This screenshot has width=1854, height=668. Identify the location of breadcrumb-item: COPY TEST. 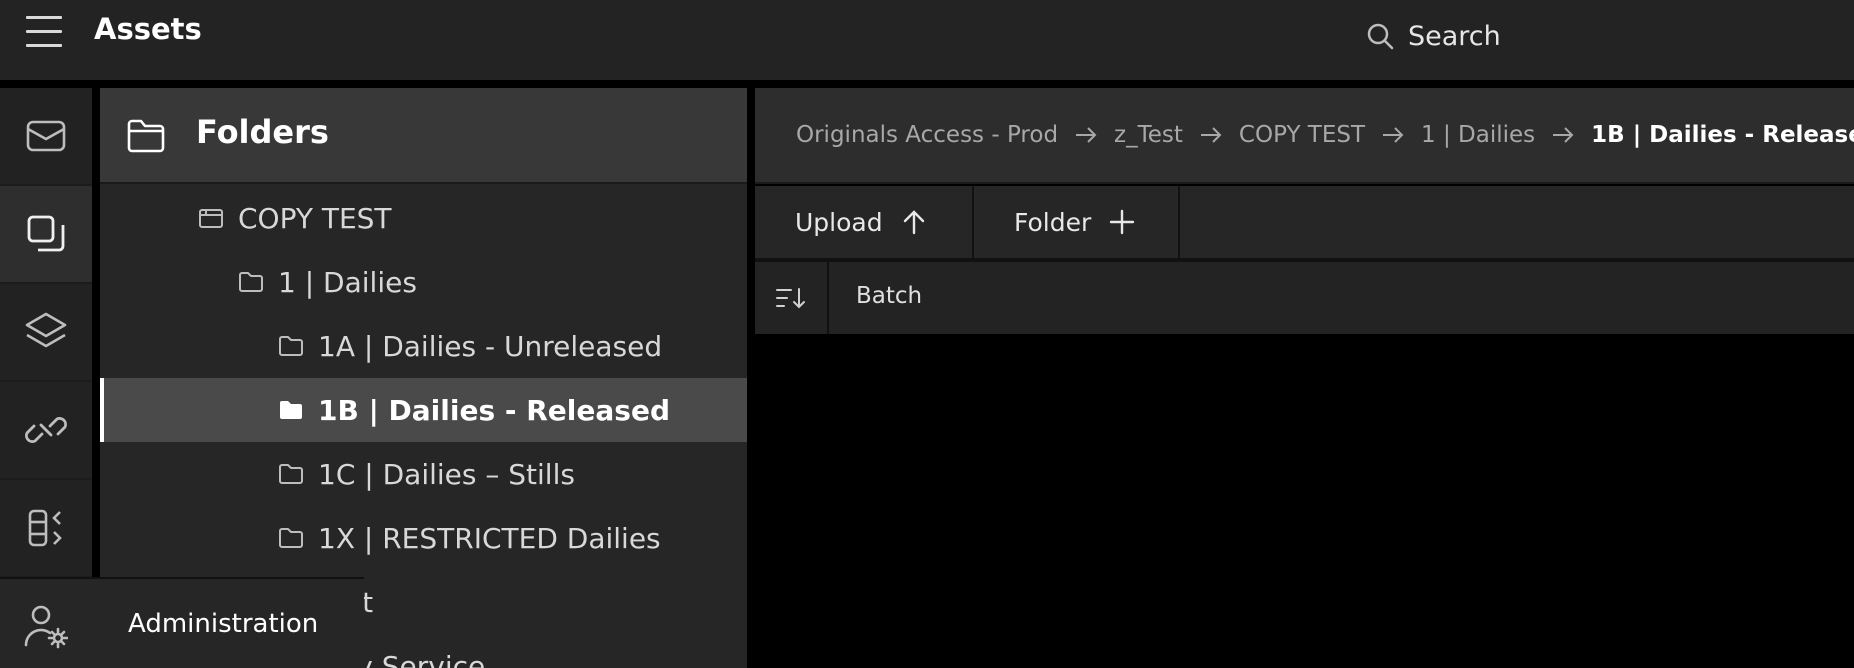
(1302, 135).